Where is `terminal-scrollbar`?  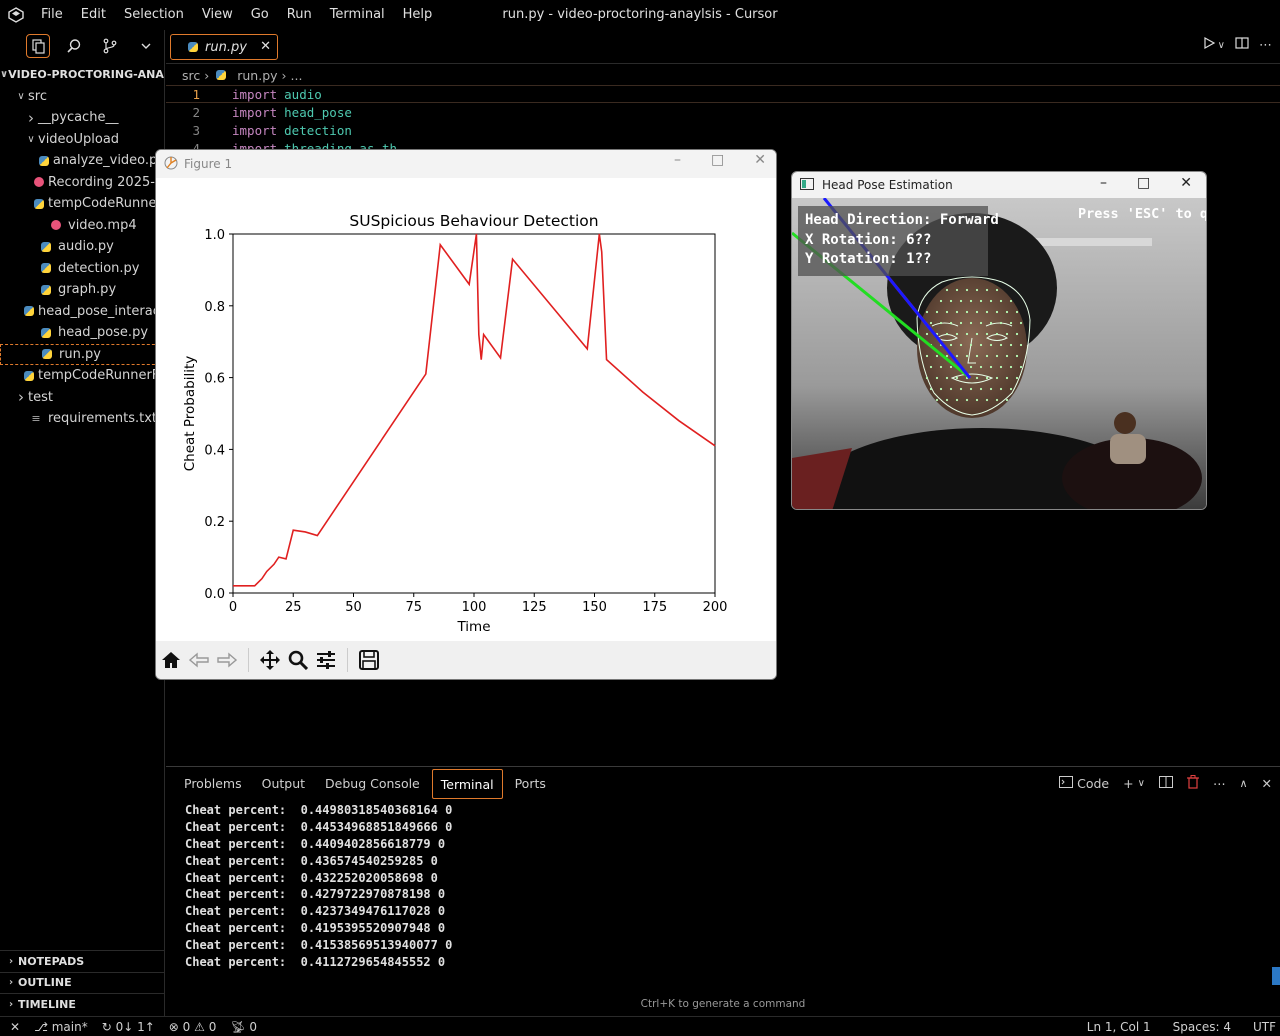 terminal-scrollbar is located at coordinates (1276, 976).